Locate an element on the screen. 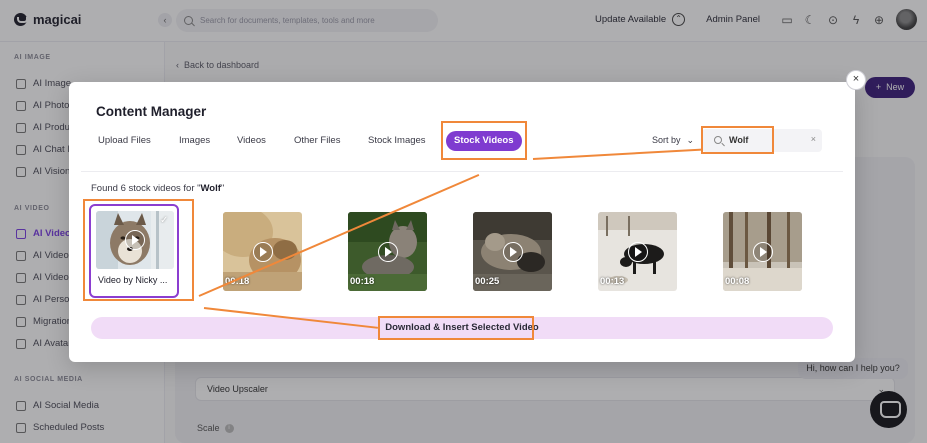 This screenshot has height=443, width=927. video-duration: 00:25 is located at coordinates (487, 281).